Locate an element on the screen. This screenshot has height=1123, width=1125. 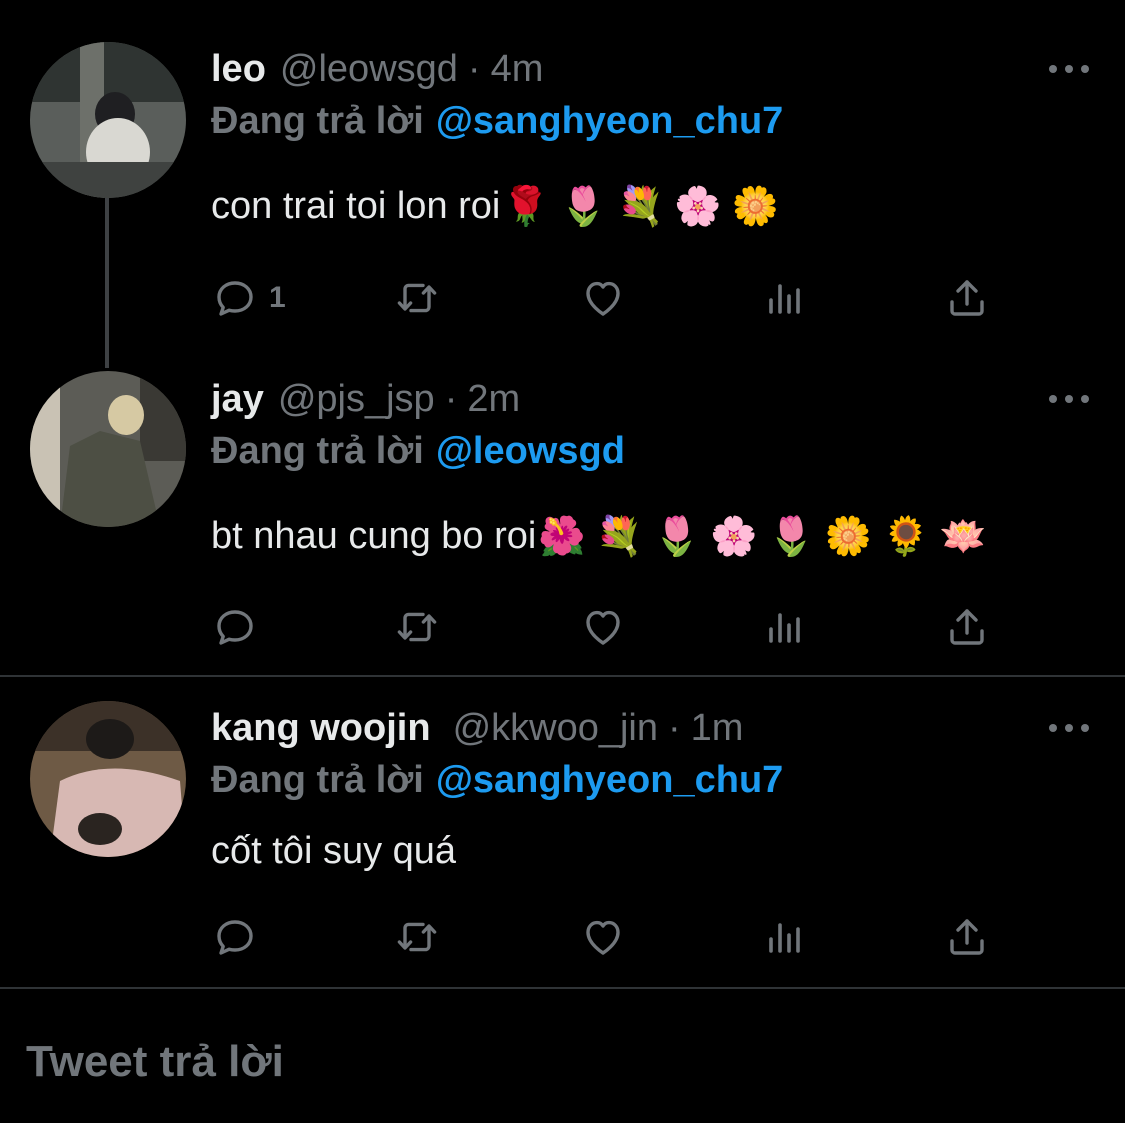
reply-compose-input: Tweet trả lời is located at coordinates (155, 1062).